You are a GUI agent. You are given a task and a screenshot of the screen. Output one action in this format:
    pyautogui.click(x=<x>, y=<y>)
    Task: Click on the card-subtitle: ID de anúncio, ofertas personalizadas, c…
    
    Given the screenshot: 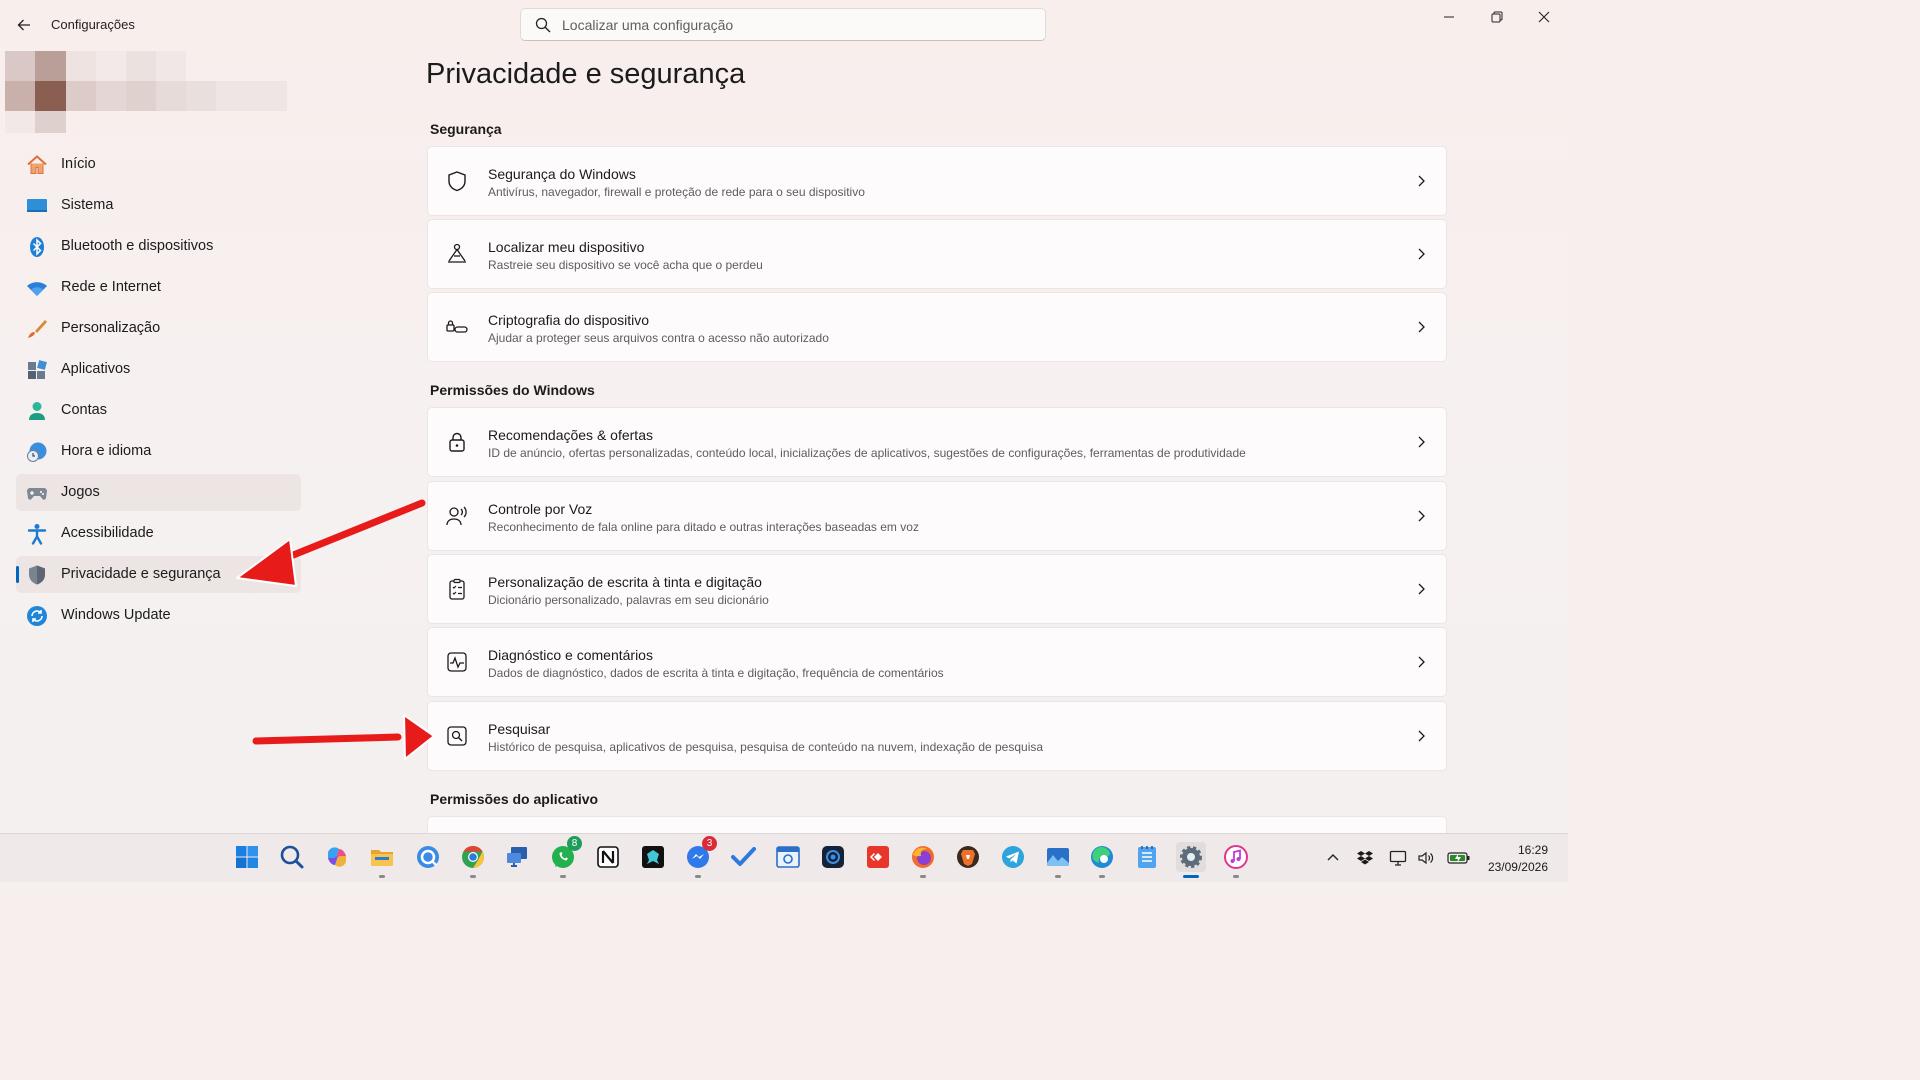 What is the action you would take?
    pyautogui.click(x=867, y=453)
    